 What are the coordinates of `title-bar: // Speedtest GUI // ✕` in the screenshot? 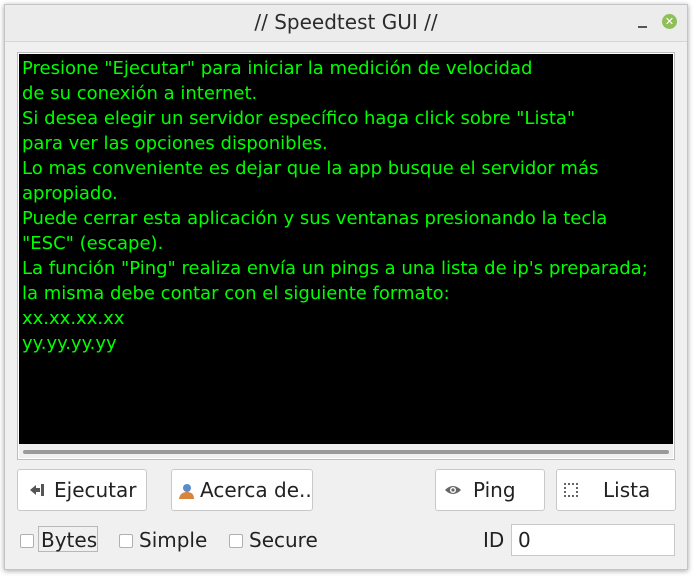 It's located at (346, 23).